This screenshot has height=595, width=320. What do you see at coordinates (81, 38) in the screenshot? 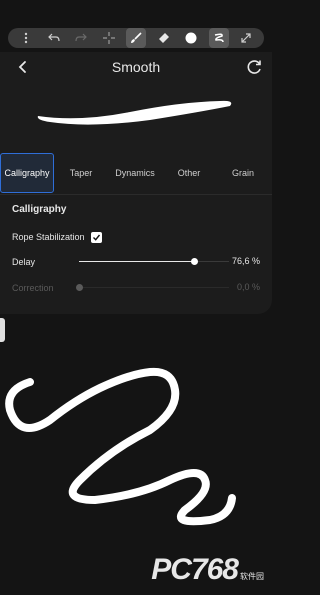
I see `redo-icon` at bounding box center [81, 38].